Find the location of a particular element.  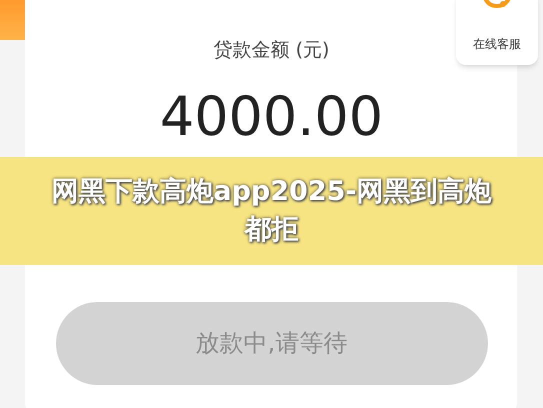

loan-amount: 4000.00 is located at coordinates (272, 116).